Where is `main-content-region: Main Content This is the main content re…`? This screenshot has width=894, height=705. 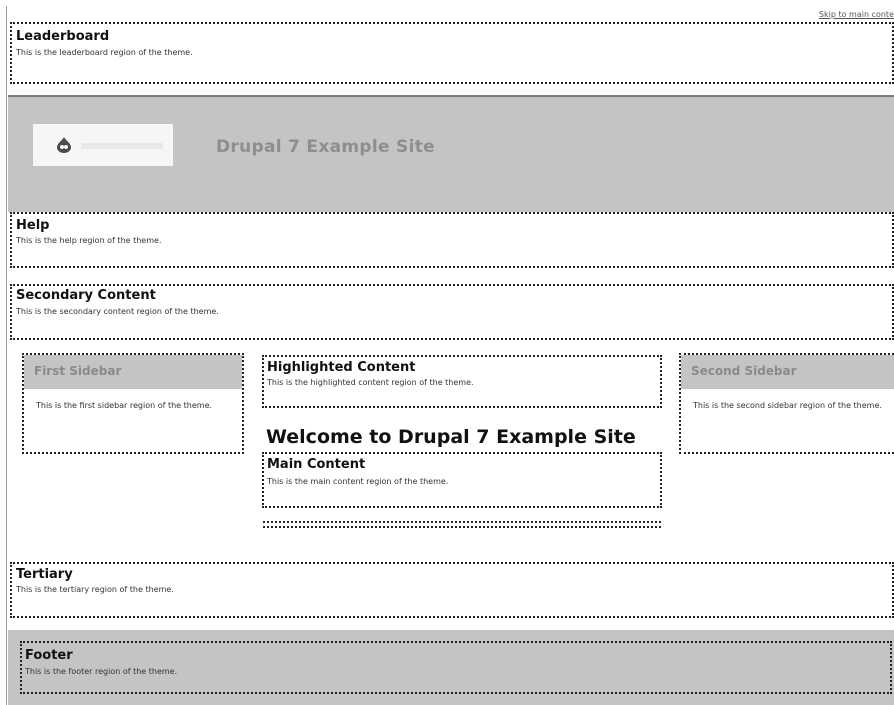 main-content-region: Main Content This is the main content re… is located at coordinates (462, 480).